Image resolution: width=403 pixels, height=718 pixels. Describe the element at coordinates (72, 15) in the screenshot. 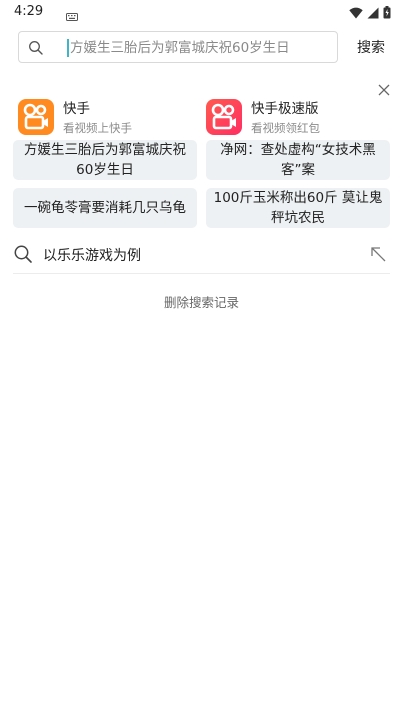

I see `keyboard-icon` at that location.